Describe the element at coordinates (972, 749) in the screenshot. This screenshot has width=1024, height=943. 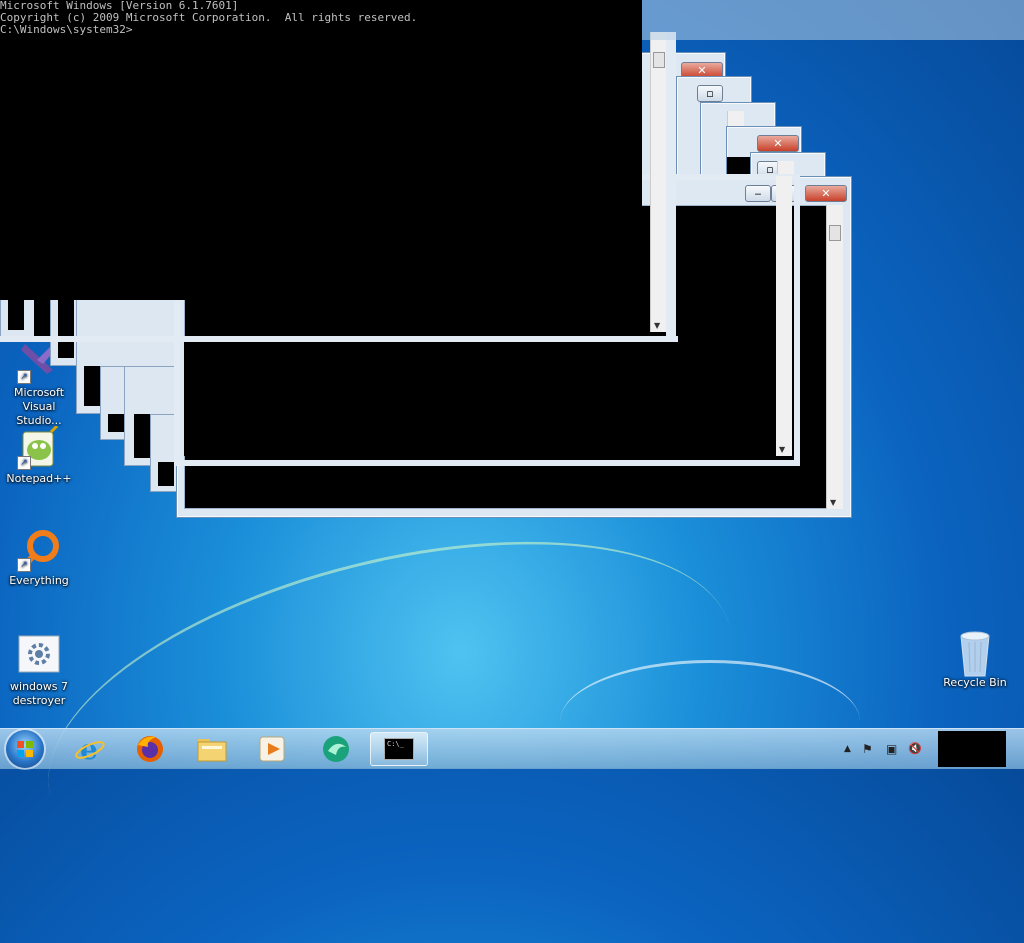
I see `clock-area` at that location.